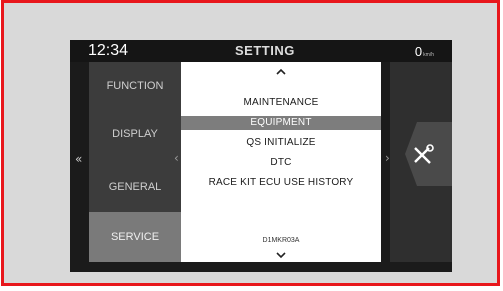  I want to click on speed-readout: 0km/h, so click(424, 51).